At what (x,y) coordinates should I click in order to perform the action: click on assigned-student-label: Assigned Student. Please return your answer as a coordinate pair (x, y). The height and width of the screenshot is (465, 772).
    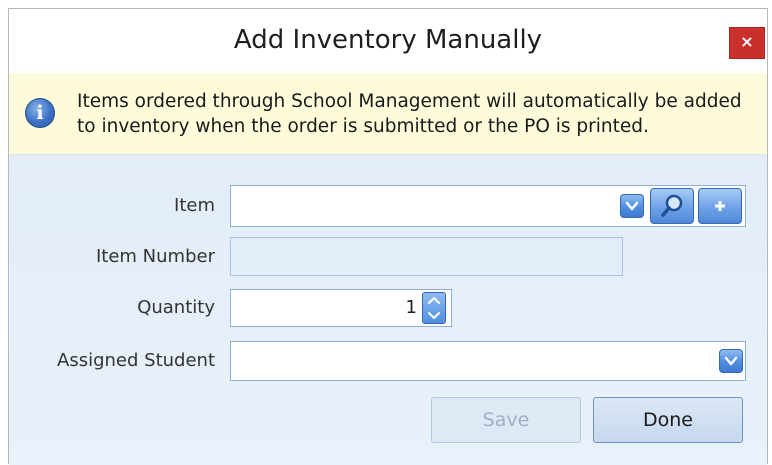
    Looking at the image, I should click on (136, 360).